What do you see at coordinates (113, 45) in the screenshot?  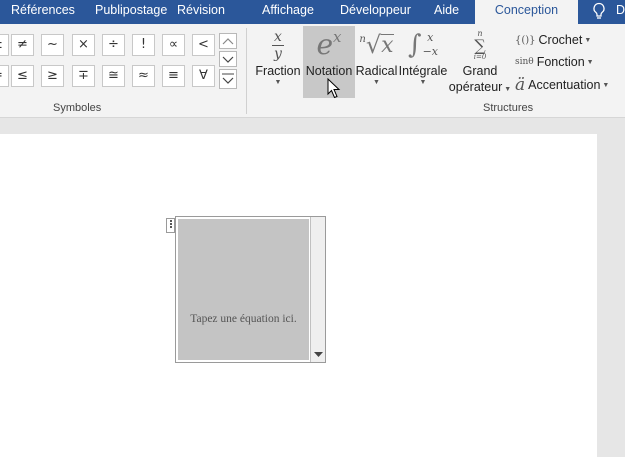 I see `symbol-divide: ÷` at bounding box center [113, 45].